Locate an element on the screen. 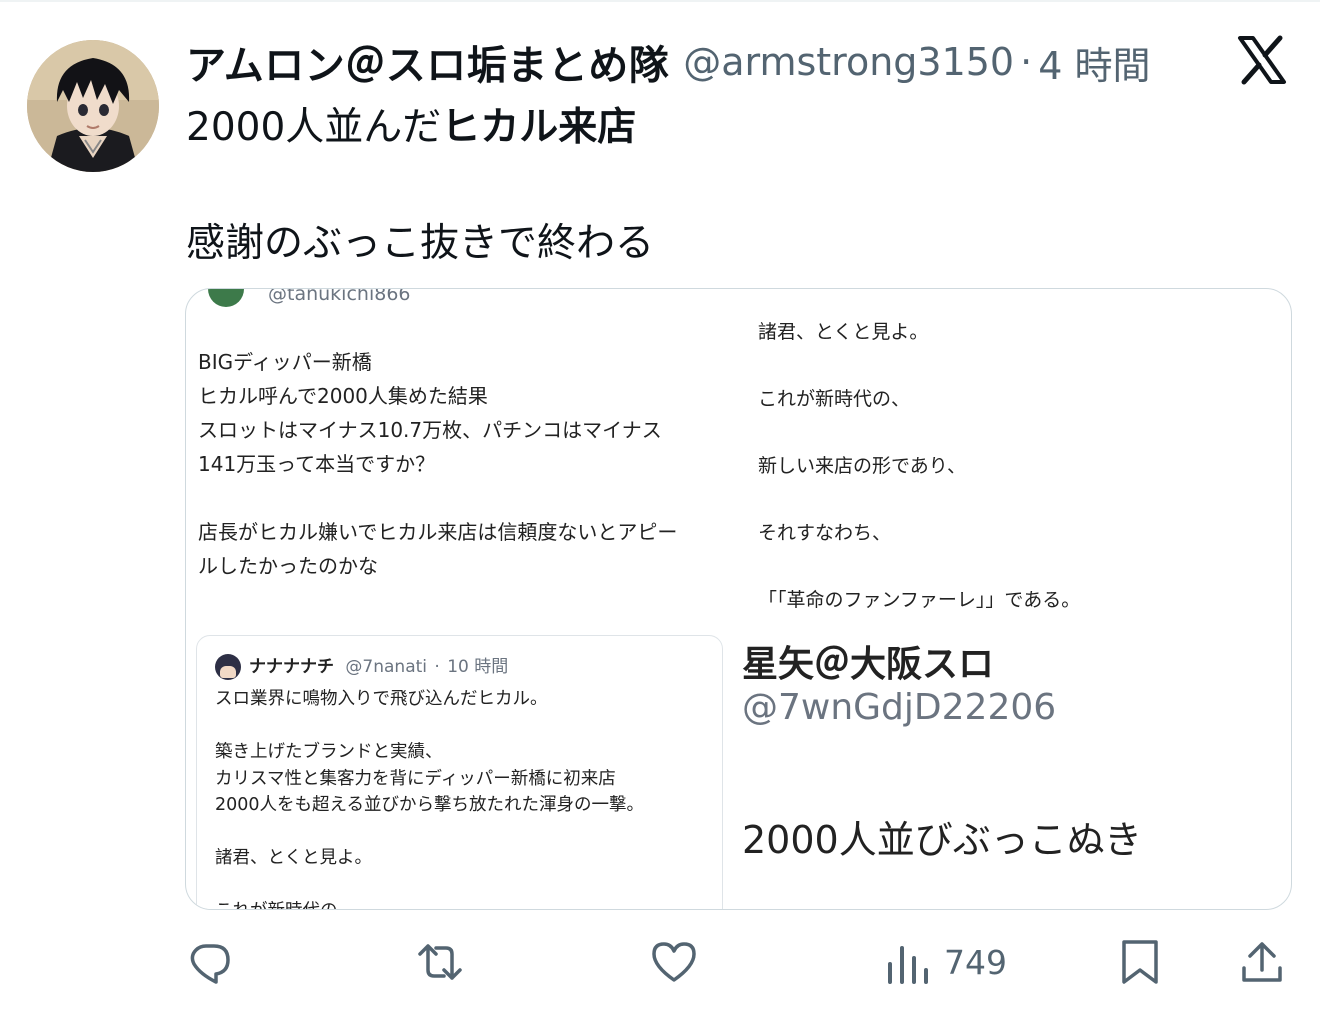 This screenshot has width=1320, height=1012. embedded-handle: @tanukichi866 is located at coordinates (339, 297).